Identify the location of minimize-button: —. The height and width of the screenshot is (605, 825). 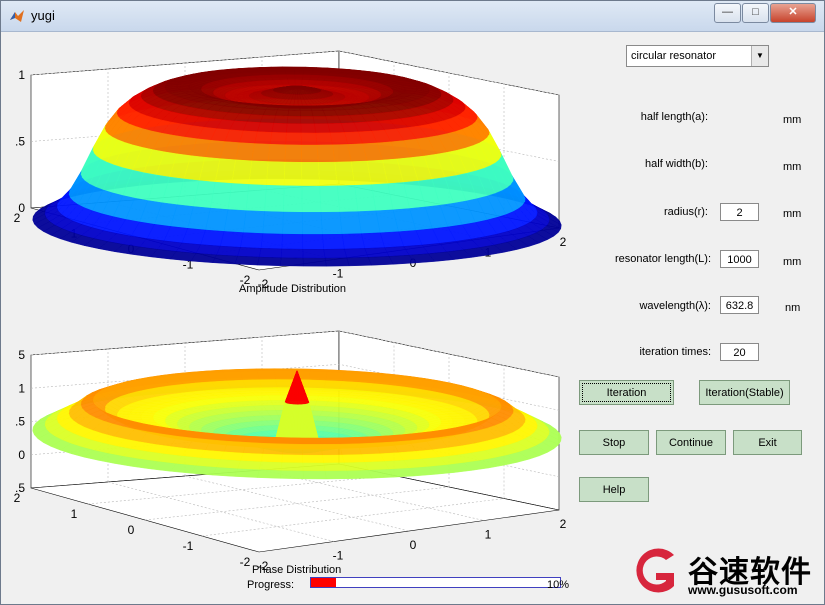
(727, 13).